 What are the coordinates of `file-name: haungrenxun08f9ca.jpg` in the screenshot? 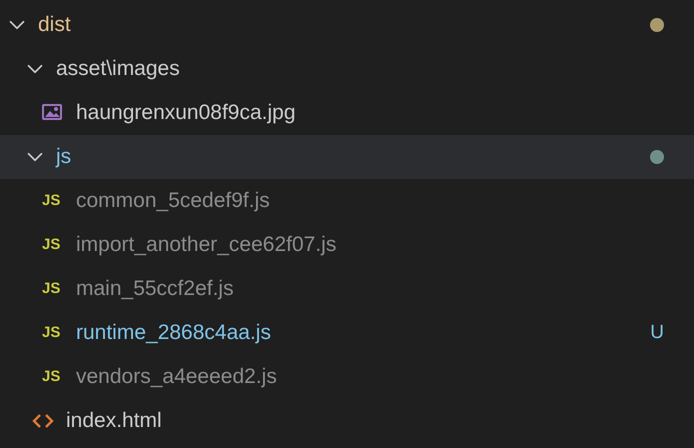 It's located at (186, 113).